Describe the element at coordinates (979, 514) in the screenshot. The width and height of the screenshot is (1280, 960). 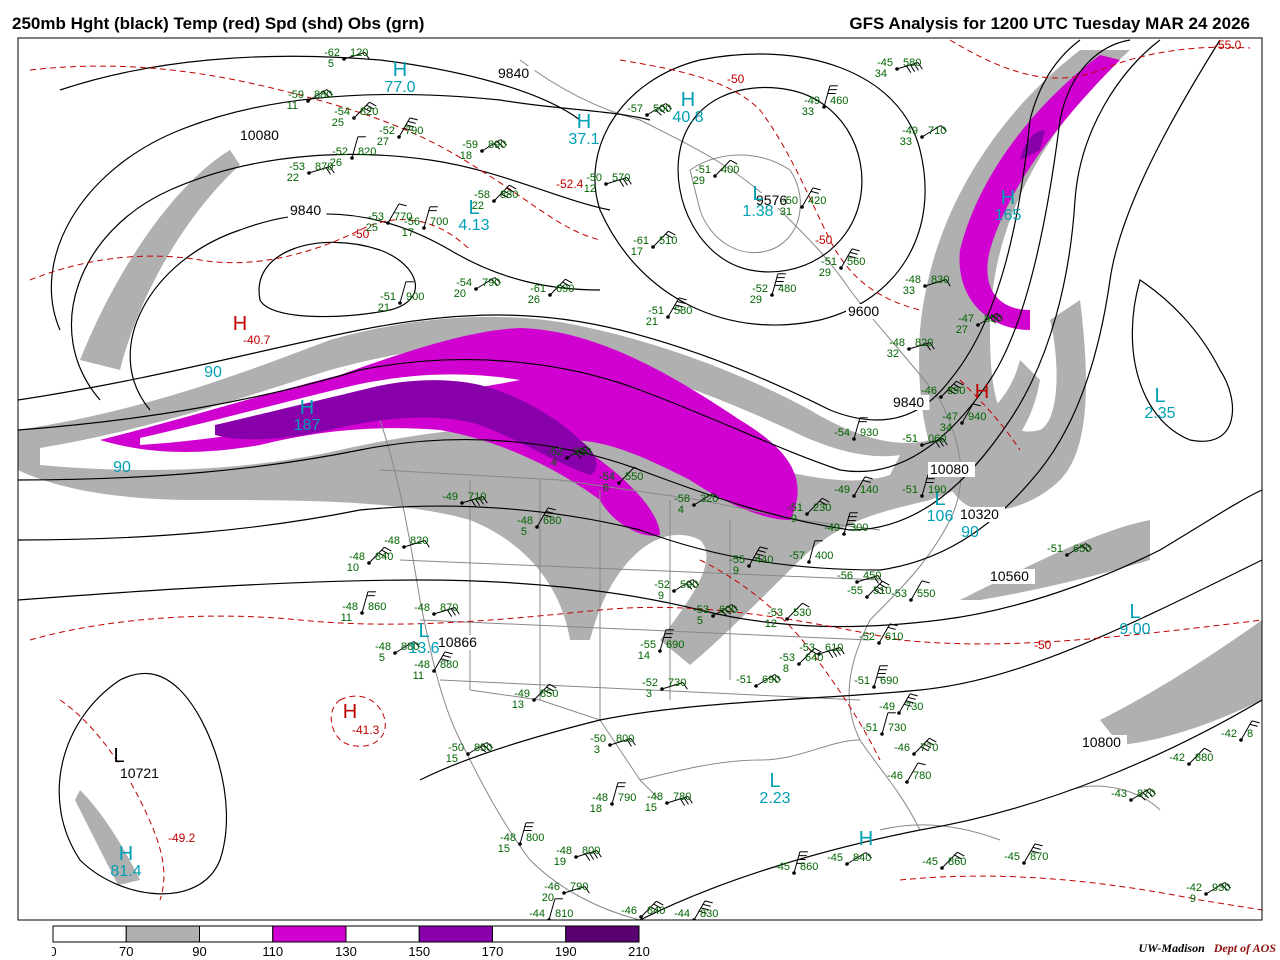
I see `height-label: 10320` at that location.